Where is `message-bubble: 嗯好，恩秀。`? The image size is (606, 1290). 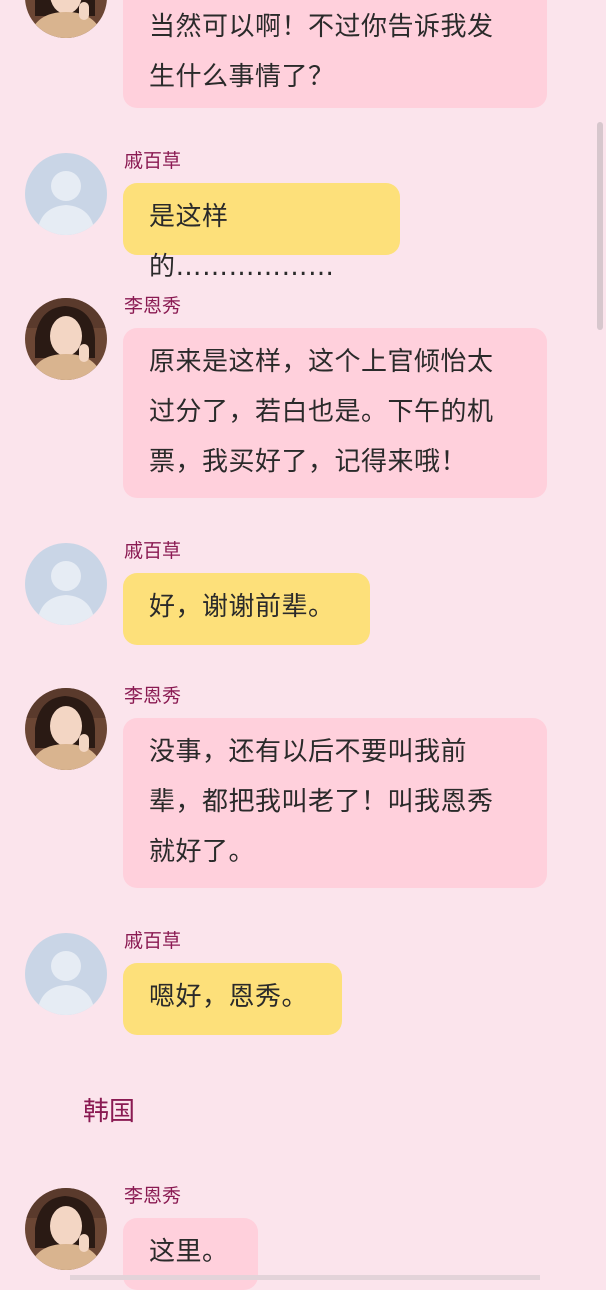
message-bubble: 嗯好，恩秀。 is located at coordinates (232, 999).